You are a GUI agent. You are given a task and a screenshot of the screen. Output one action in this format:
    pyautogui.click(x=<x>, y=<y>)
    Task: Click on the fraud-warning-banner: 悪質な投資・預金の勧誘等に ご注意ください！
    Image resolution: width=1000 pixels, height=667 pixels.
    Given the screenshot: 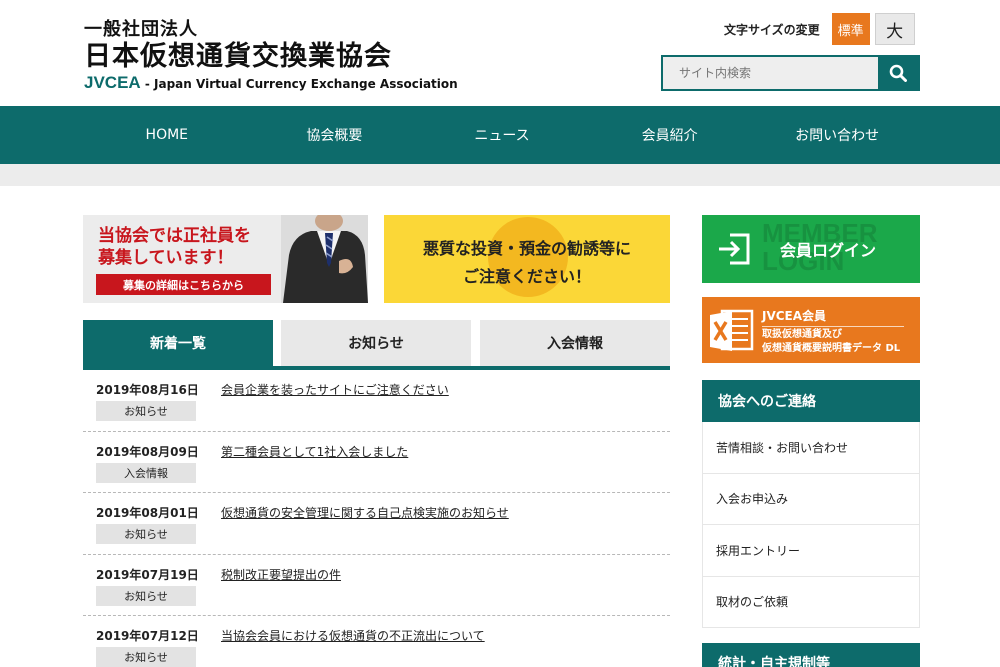 What is the action you would take?
    pyautogui.click(x=527, y=259)
    